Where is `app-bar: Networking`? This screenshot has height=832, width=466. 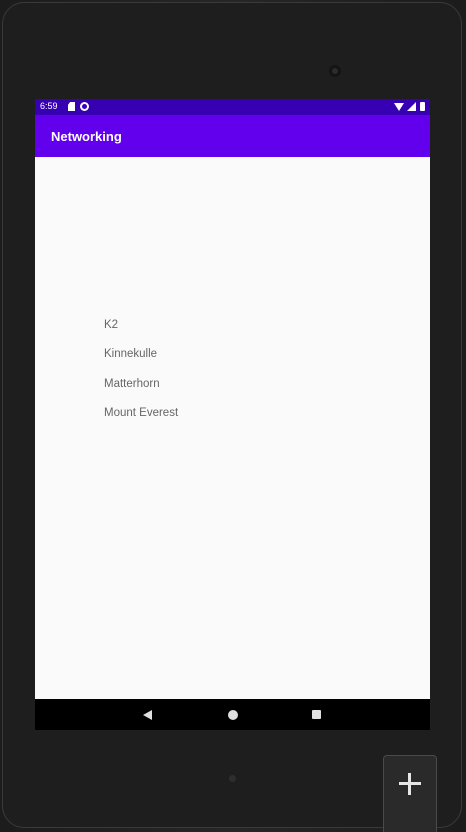 app-bar: Networking is located at coordinates (232, 136).